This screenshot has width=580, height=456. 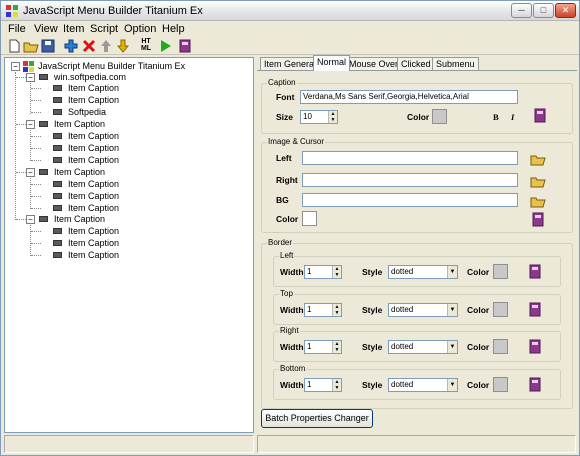 What do you see at coordinates (48, 46) in the screenshot?
I see `save-icon` at bounding box center [48, 46].